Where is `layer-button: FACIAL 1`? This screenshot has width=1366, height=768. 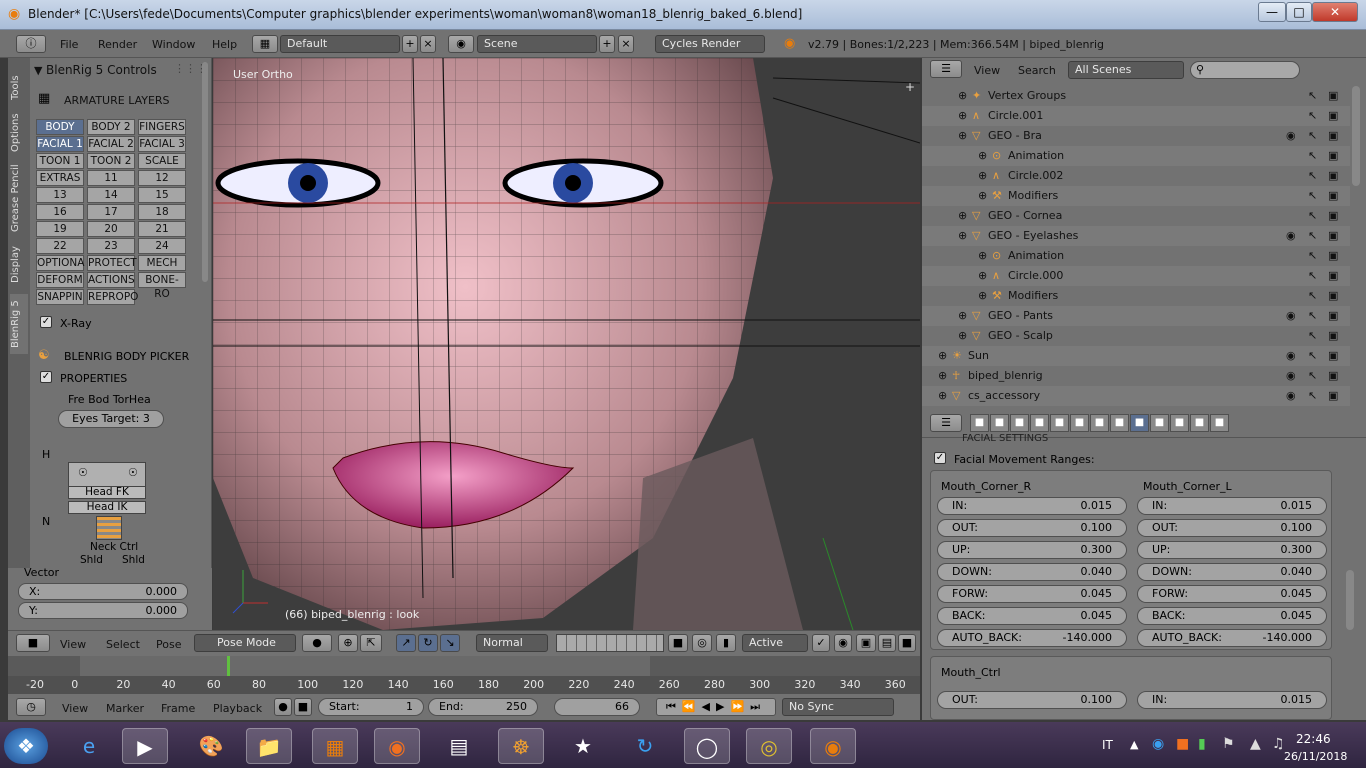 layer-button: FACIAL 1 is located at coordinates (60, 144).